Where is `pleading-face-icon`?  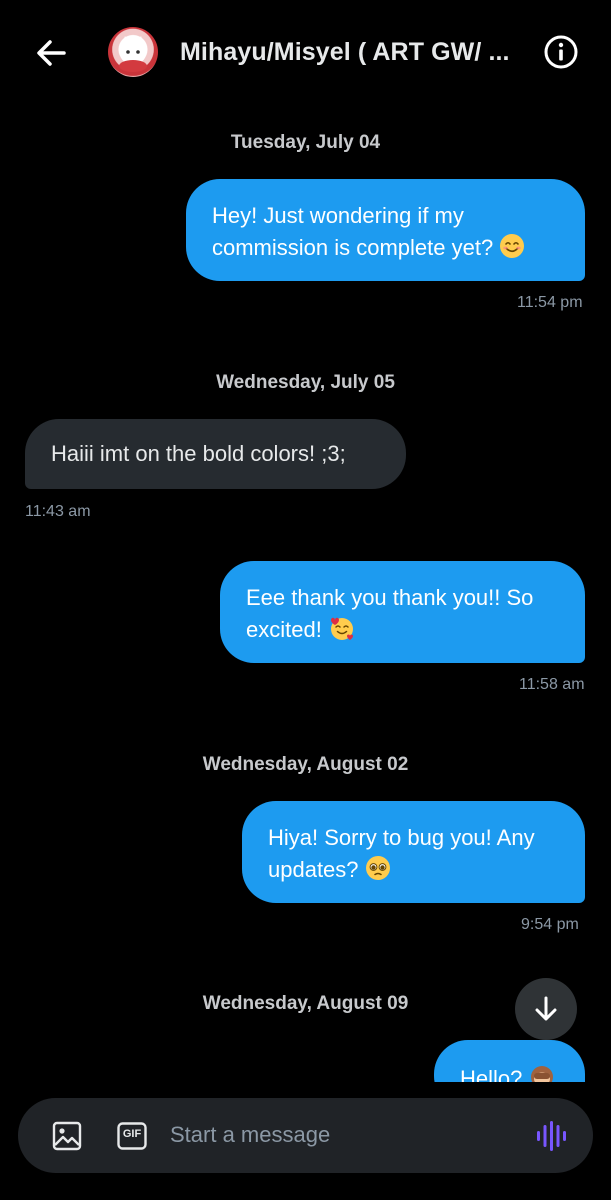
pleading-face-icon is located at coordinates (377, 868).